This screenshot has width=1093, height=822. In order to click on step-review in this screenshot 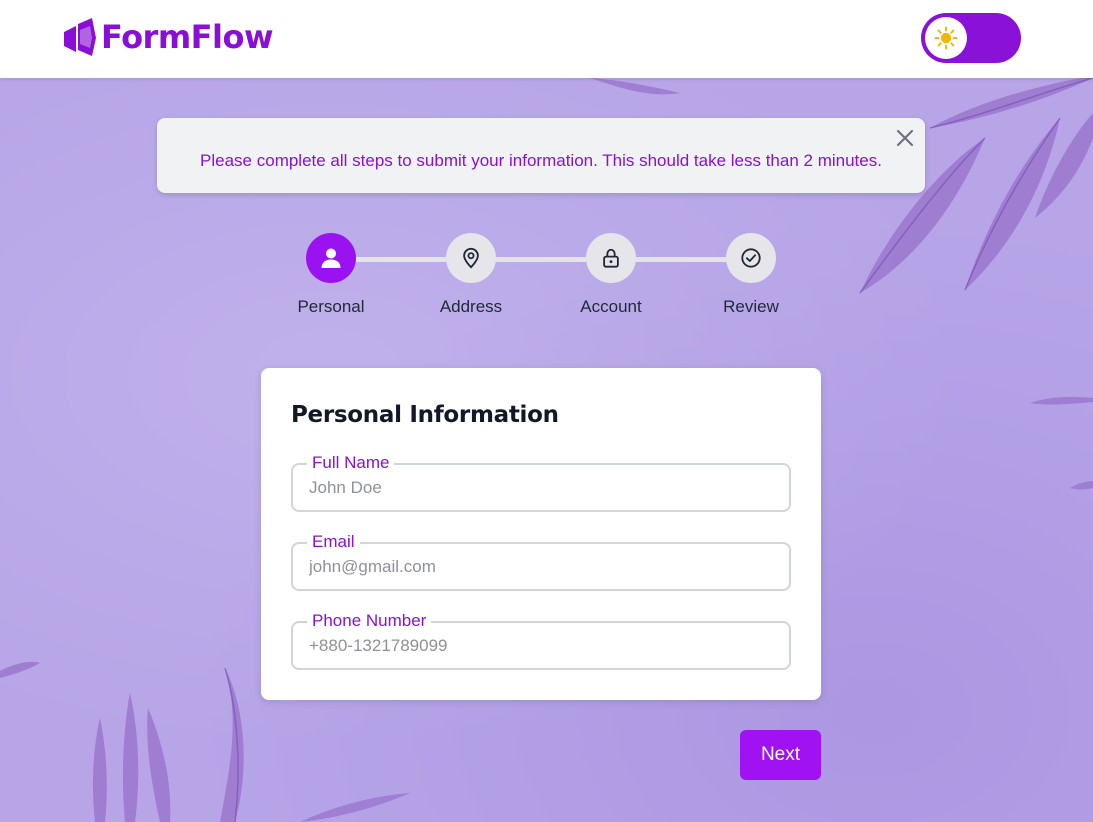, I will do `click(751, 258)`.